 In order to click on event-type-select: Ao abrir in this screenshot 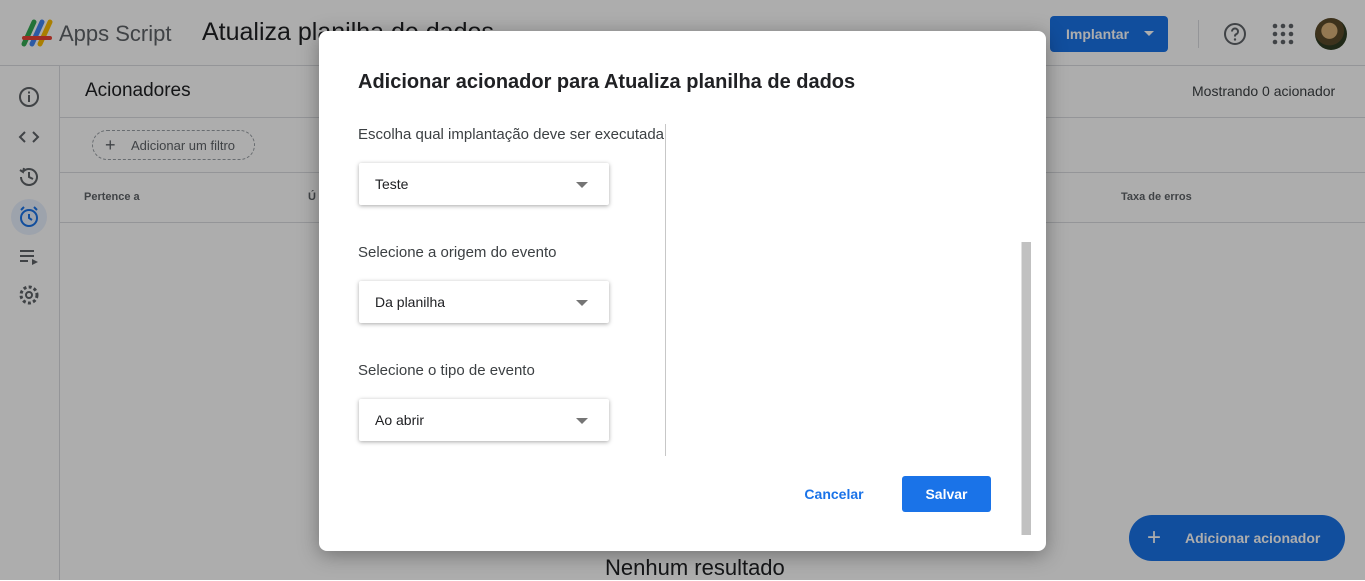, I will do `click(484, 420)`.